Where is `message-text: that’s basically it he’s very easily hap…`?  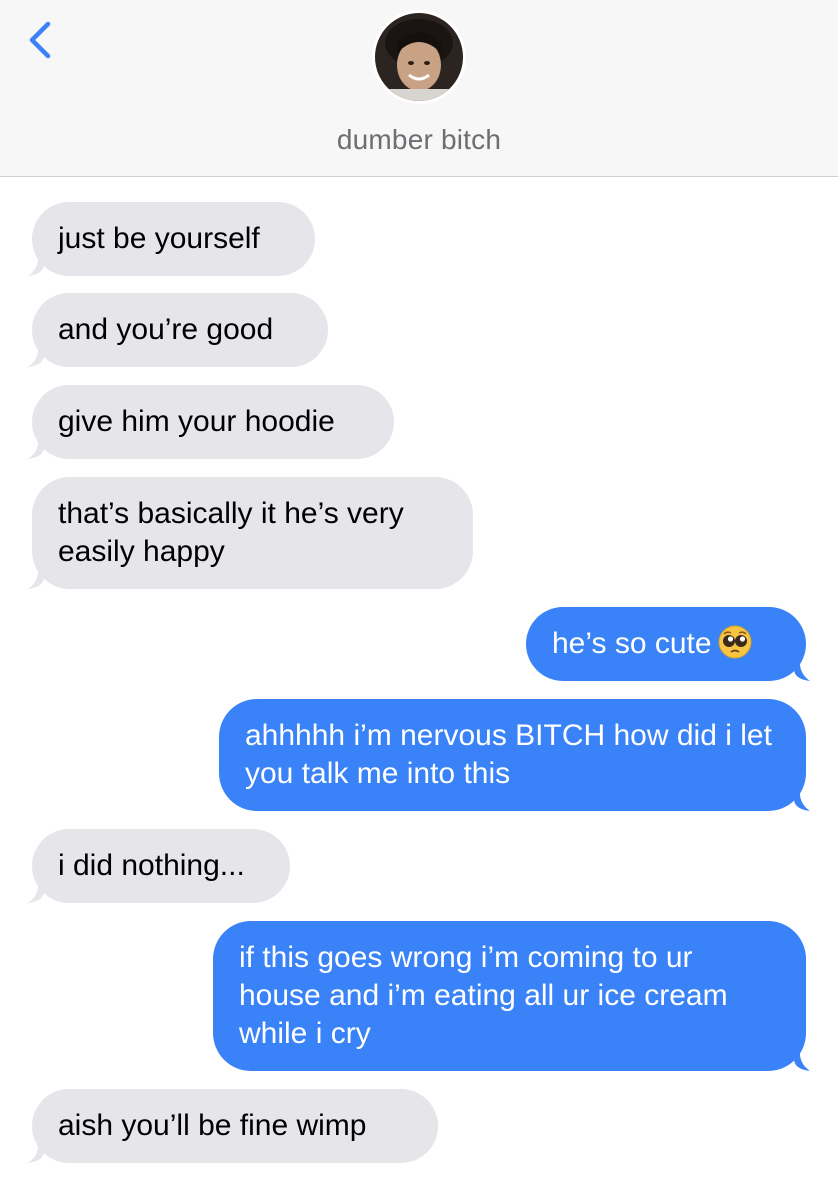 message-text: that’s basically it he’s very easily hap… is located at coordinates (231, 532).